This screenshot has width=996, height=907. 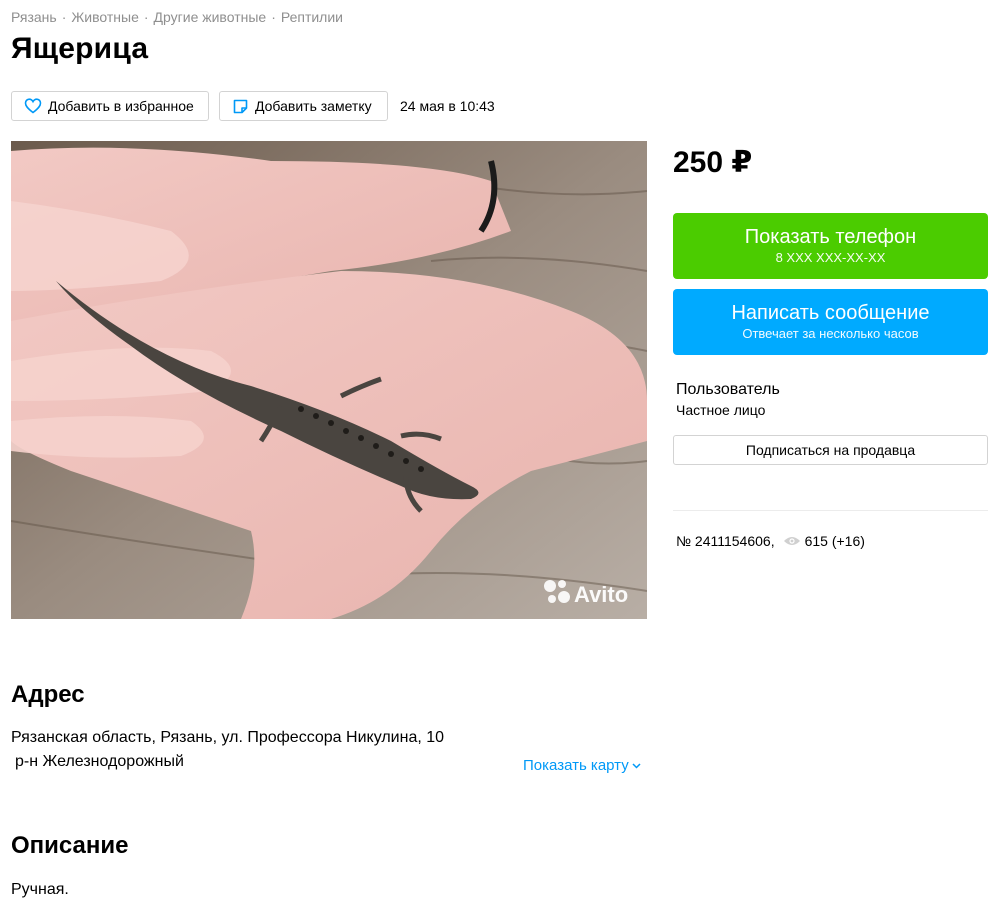 What do you see at coordinates (240, 106) in the screenshot?
I see `note-icon` at bounding box center [240, 106].